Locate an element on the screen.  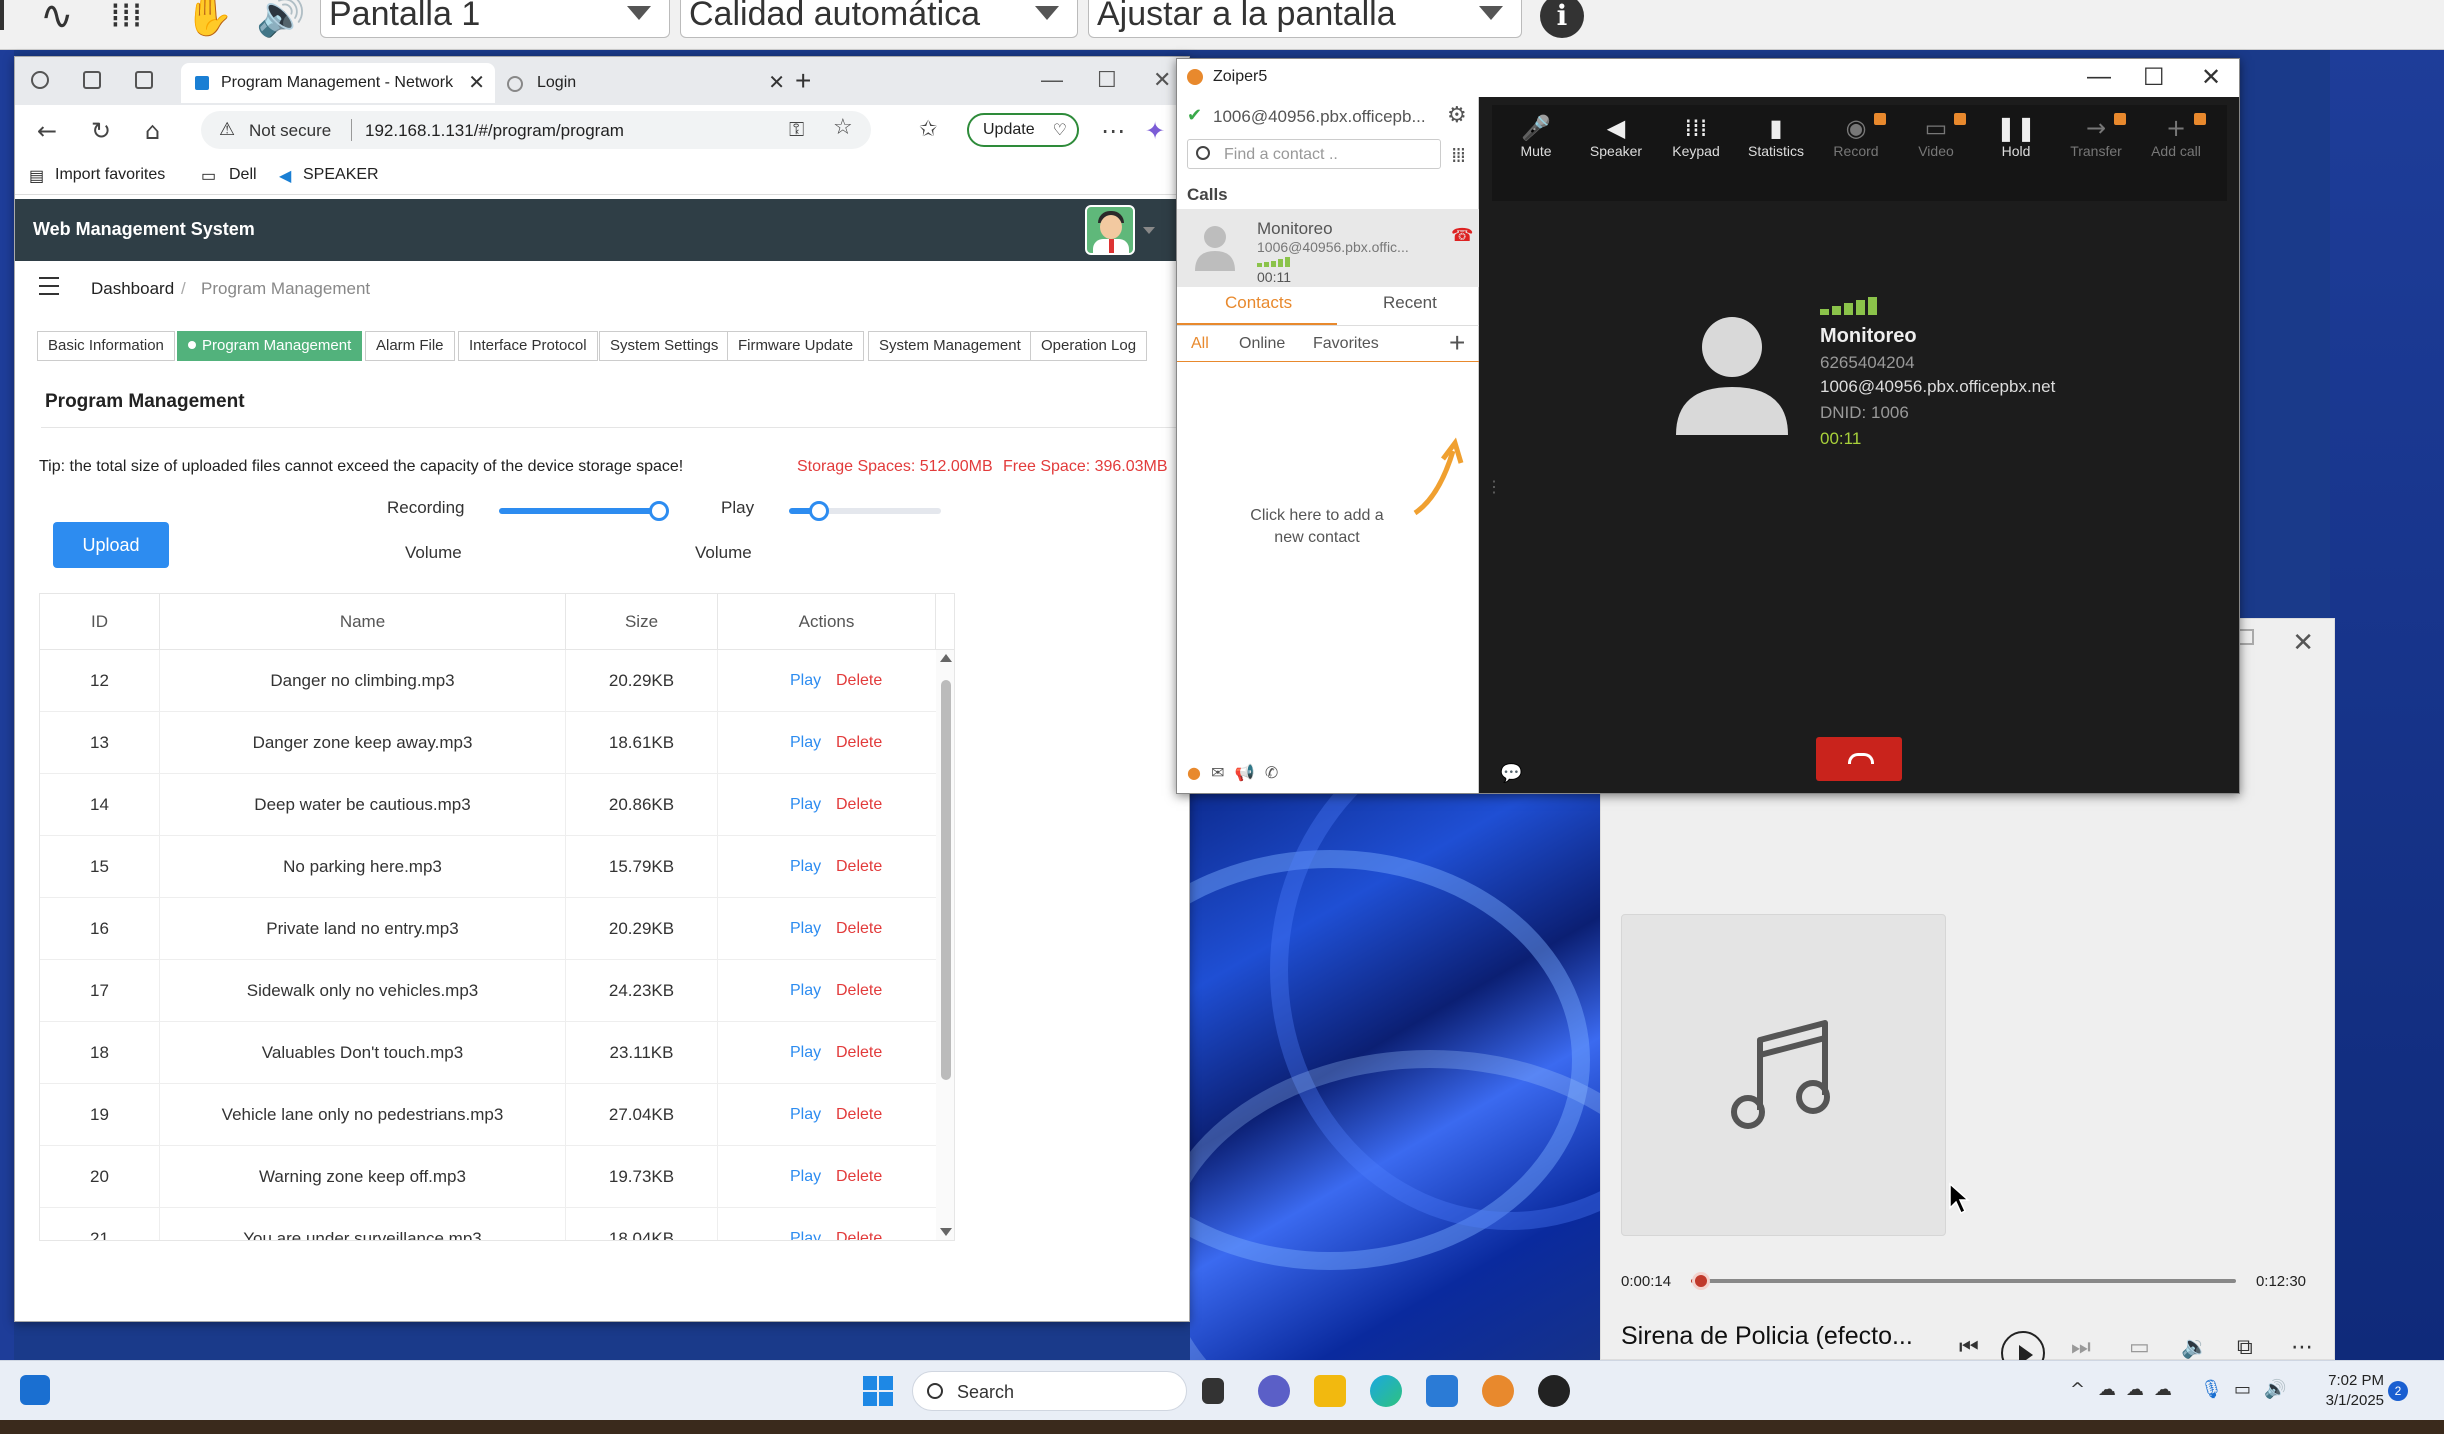
add-contact-hint: Click here to add a new contact is located at coordinates (1317, 527).